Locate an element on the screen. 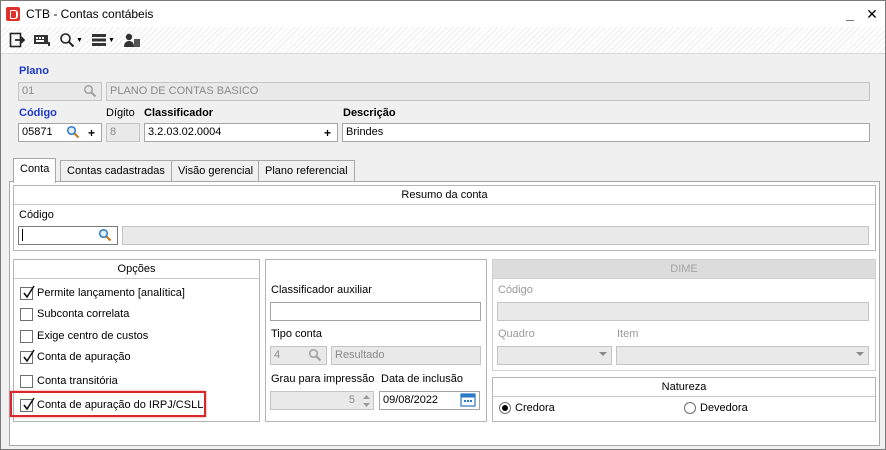  conta-transitoria-checkbox: Conta transitória is located at coordinates (69, 381).